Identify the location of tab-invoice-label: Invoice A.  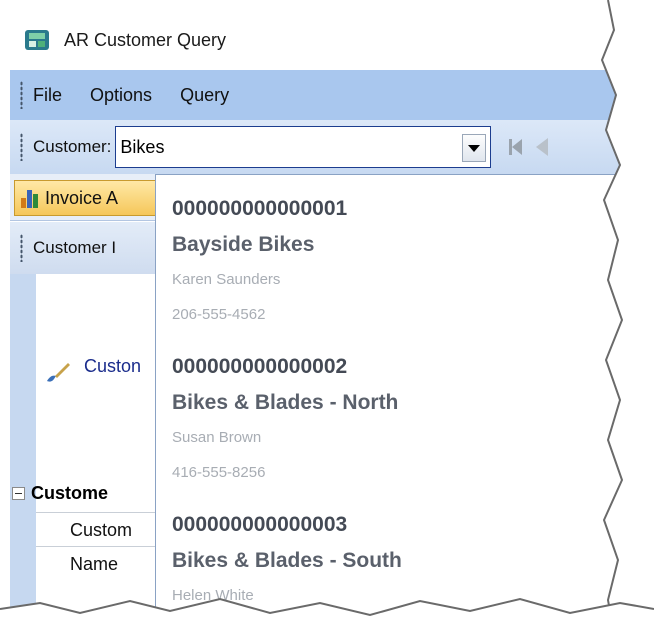
(82, 197).